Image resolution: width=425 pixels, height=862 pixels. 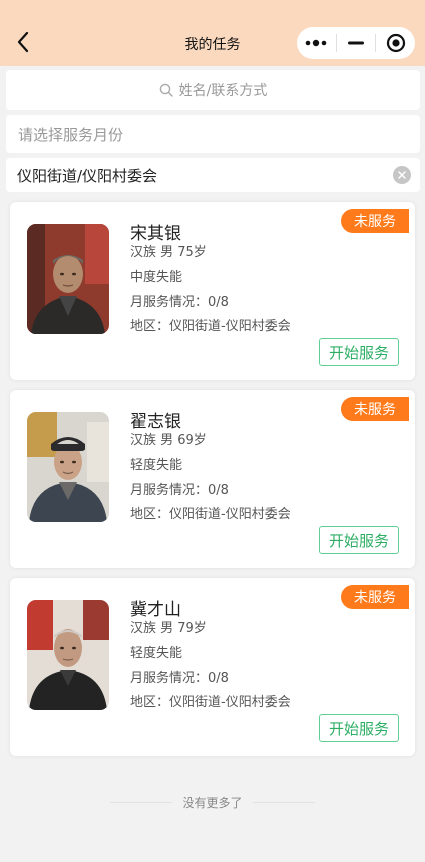 I want to click on minimize-button, so click(x=356, y=43).